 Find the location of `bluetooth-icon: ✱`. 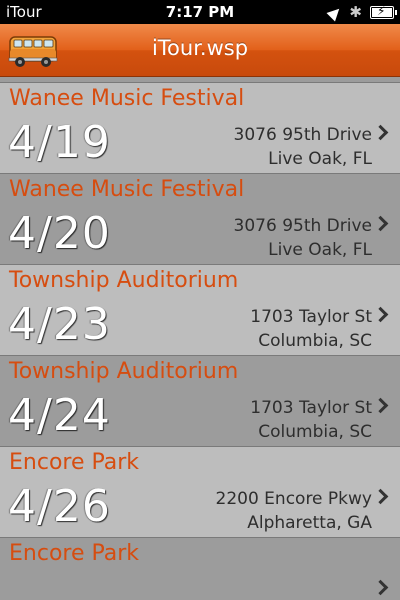

bluetooth-icon: ✱ is located at coordinates (355, 12).